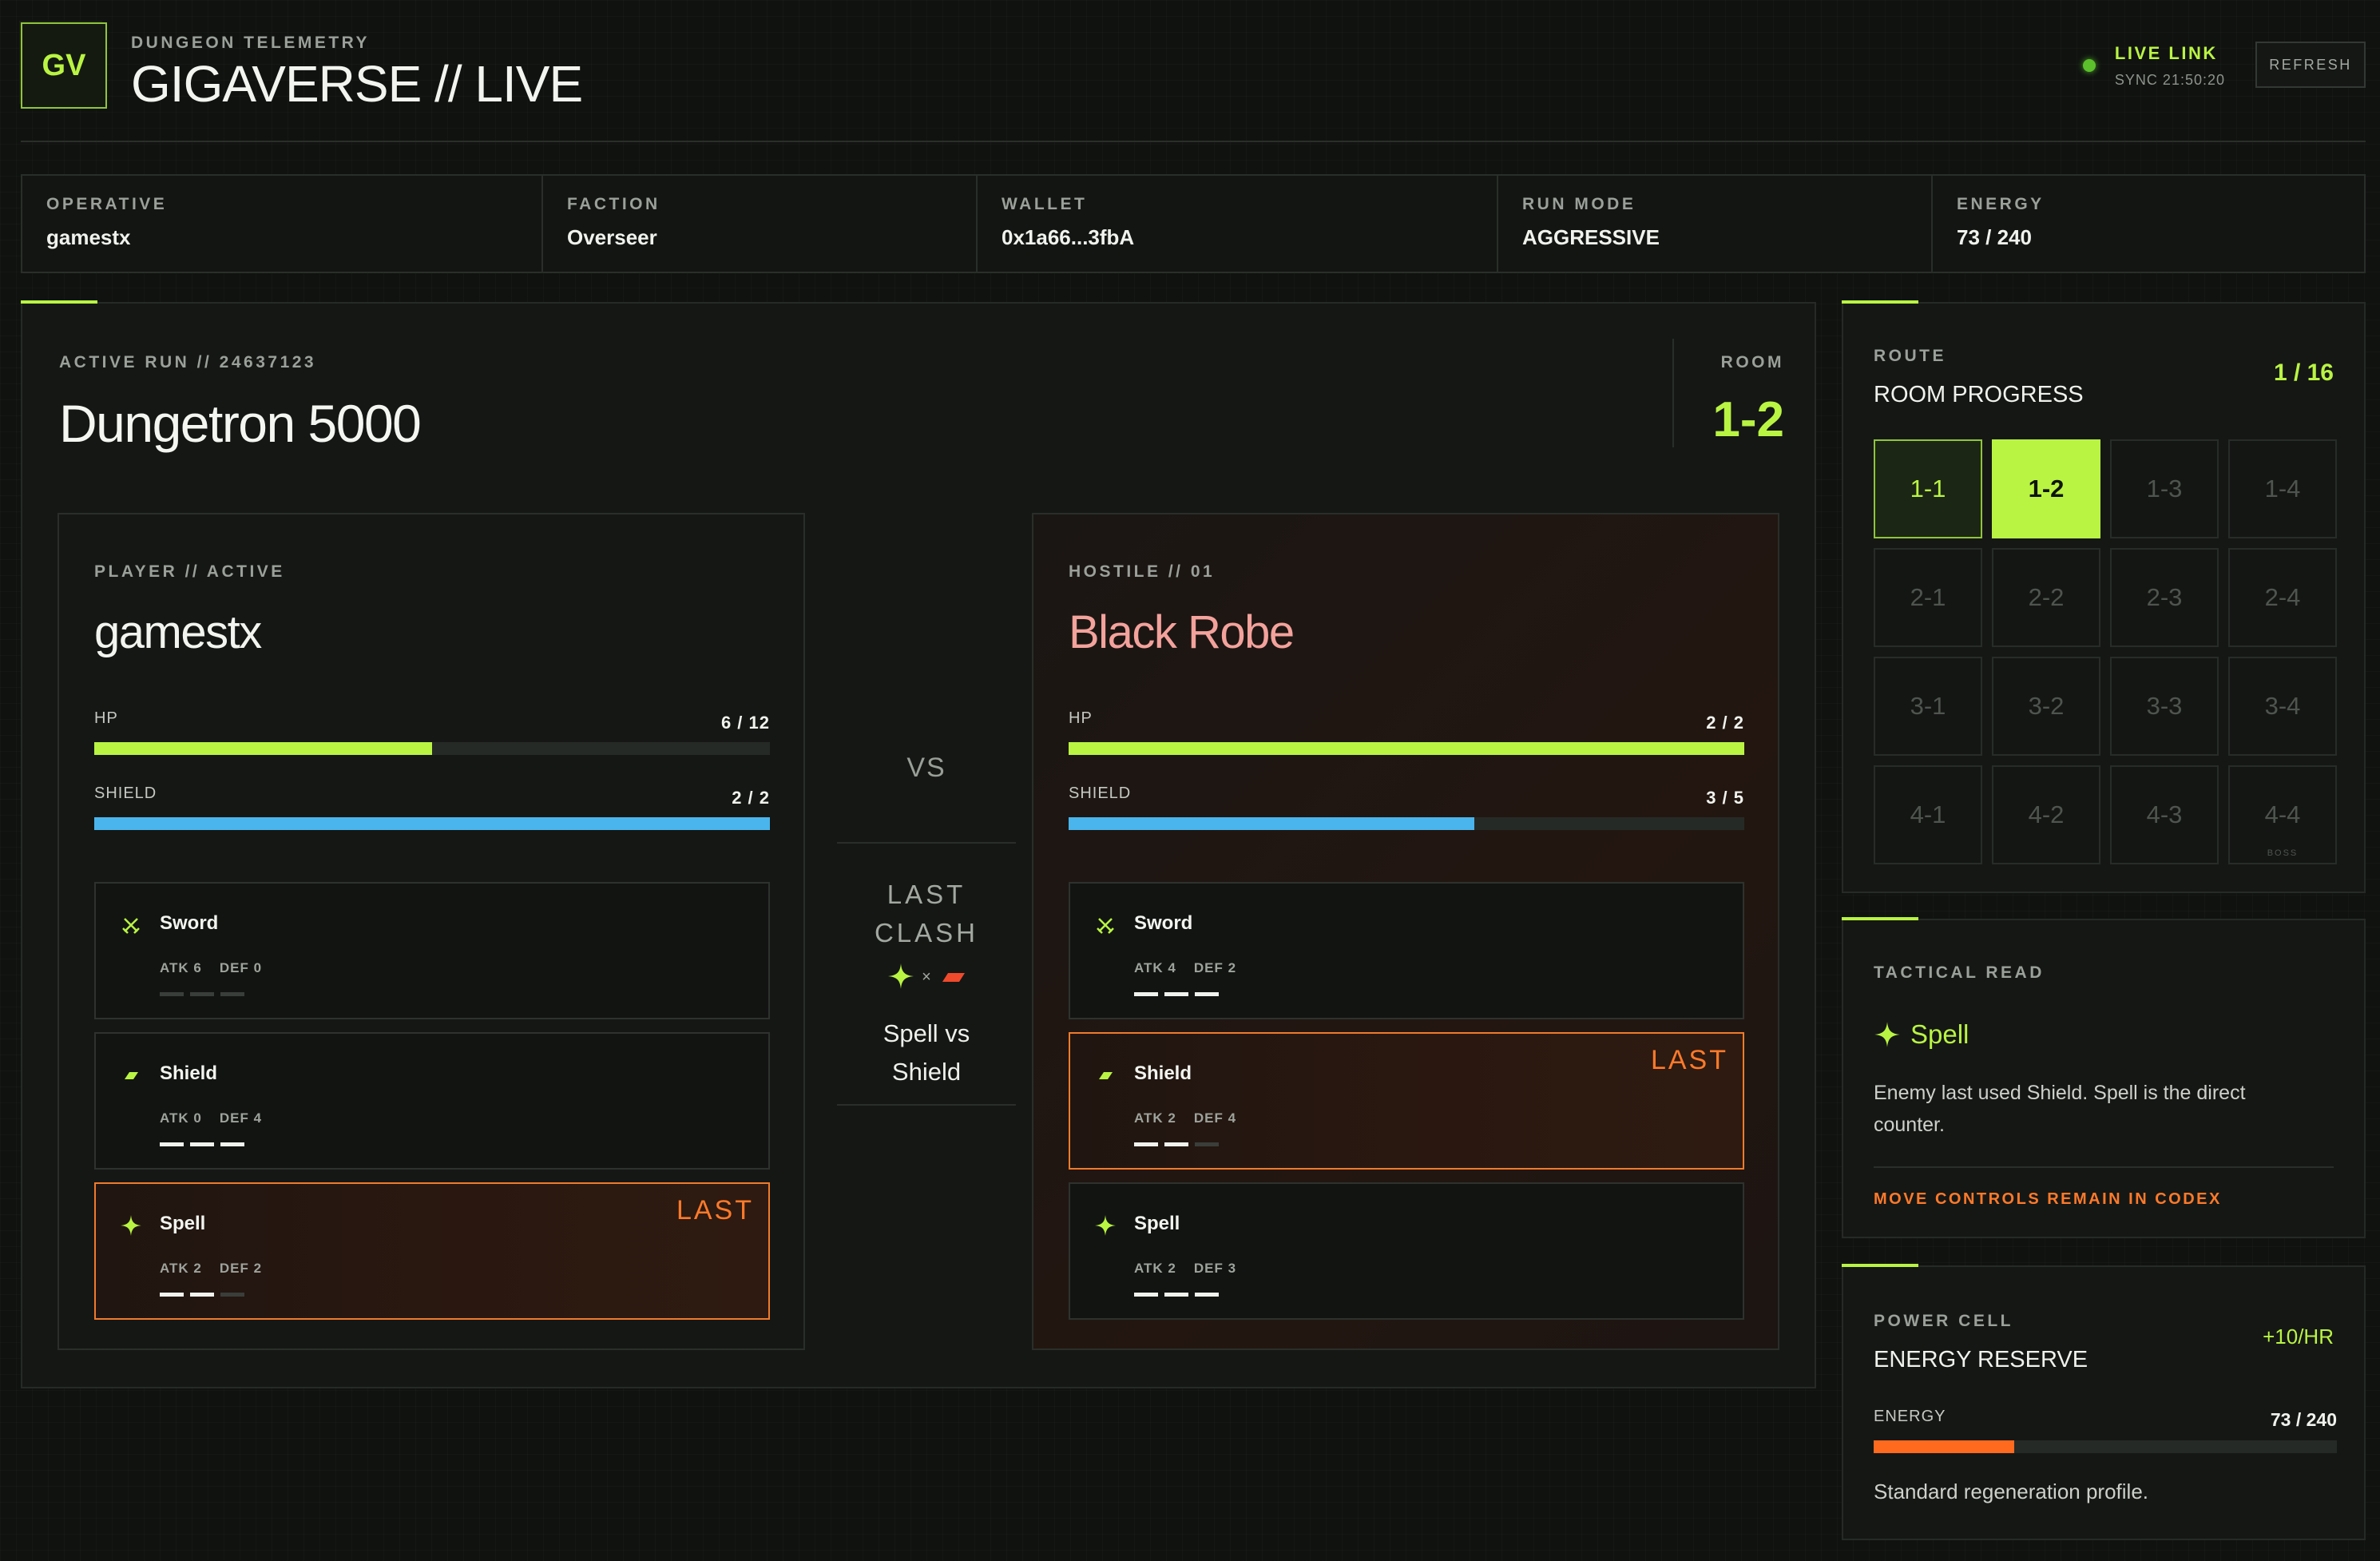 The width and height of the screenshot is (2380, 1561). I want to click on player-shield: SHIELD 2 / 2, so click(432, 807).